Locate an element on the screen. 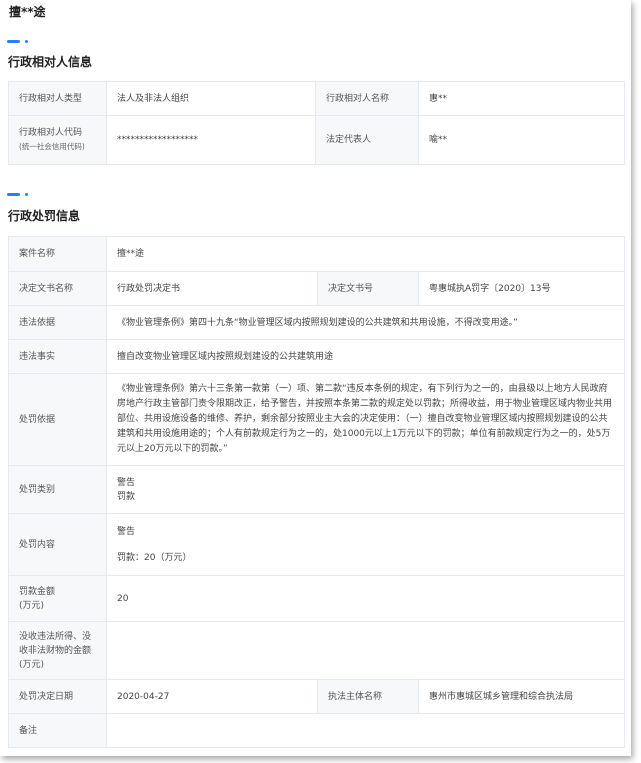 Image resolution: width=641 pixels, height=763 pixels. table-row: 案件名称 擅**途 is located at coordinates (317, 254).